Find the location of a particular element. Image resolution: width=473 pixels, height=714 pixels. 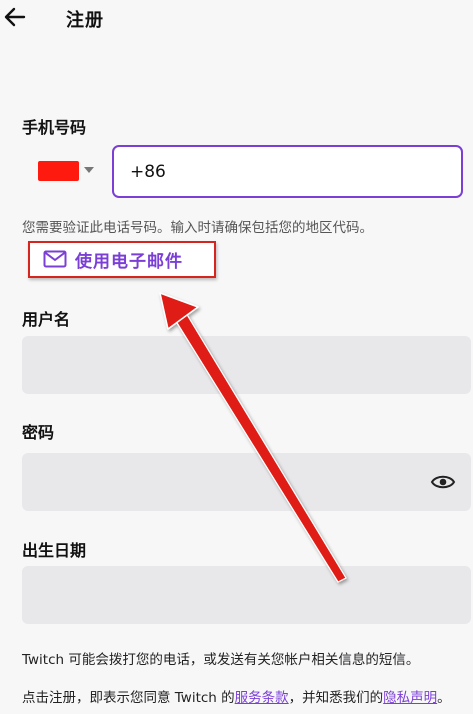

sms-notice: Twitch 可能会拨打您的电话，或发送有关您帐户相关信息的短信。 is located at coordinates (221, 660).